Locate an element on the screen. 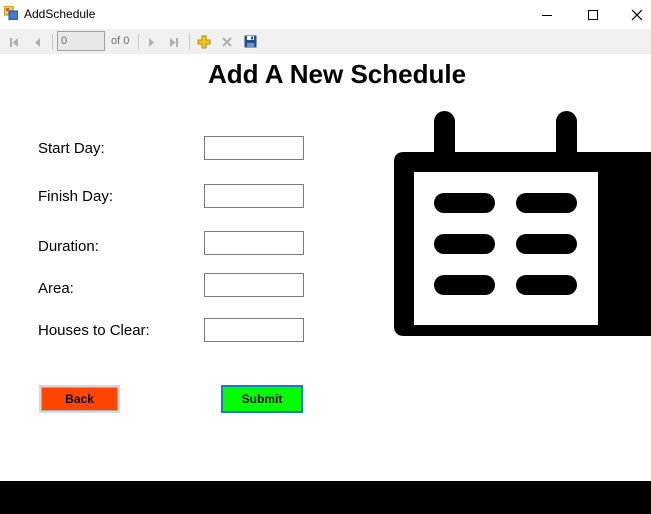 This screenshot has height=514, width=651. area-input is located at coordinates (254, 285).